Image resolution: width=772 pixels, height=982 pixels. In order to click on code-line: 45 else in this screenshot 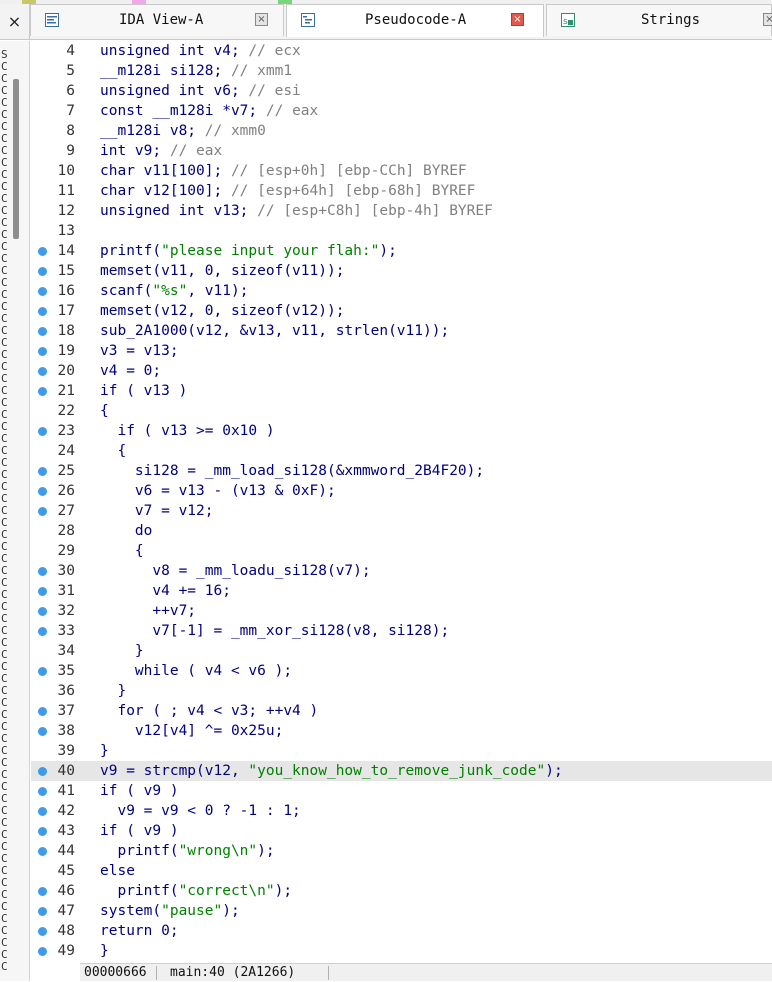, I will do `click(401, 871)`.